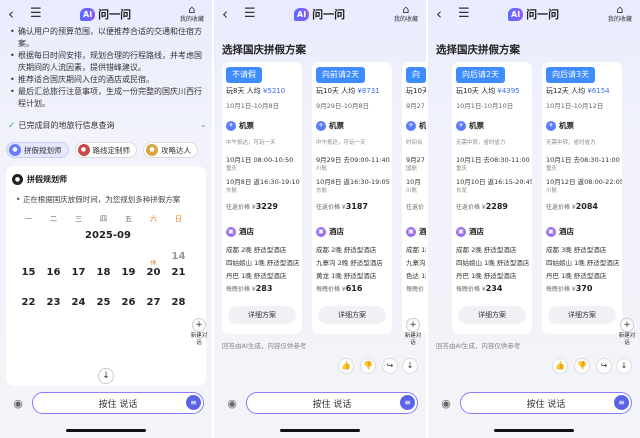 The image size is (640, 438). I want to click on hotel-price-value: 370, so click(584, 288).